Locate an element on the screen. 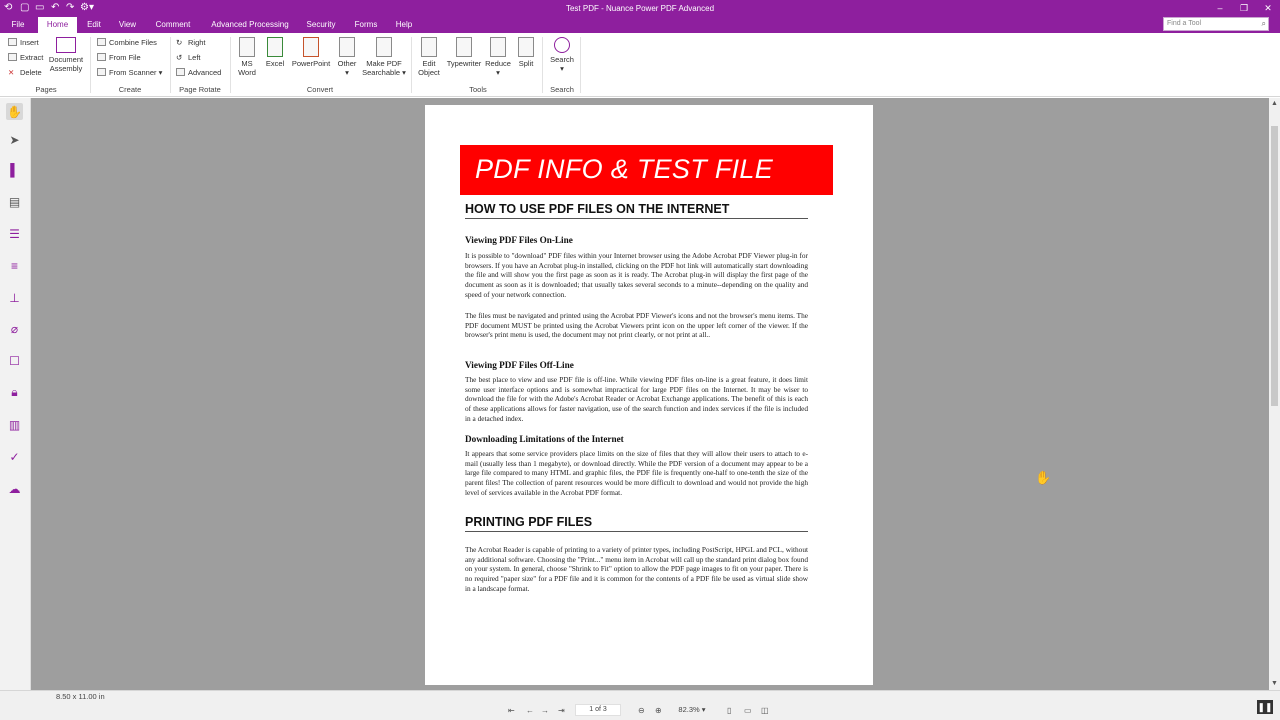  combine-files-button: Combine Files is located at coordinates (127, 42).